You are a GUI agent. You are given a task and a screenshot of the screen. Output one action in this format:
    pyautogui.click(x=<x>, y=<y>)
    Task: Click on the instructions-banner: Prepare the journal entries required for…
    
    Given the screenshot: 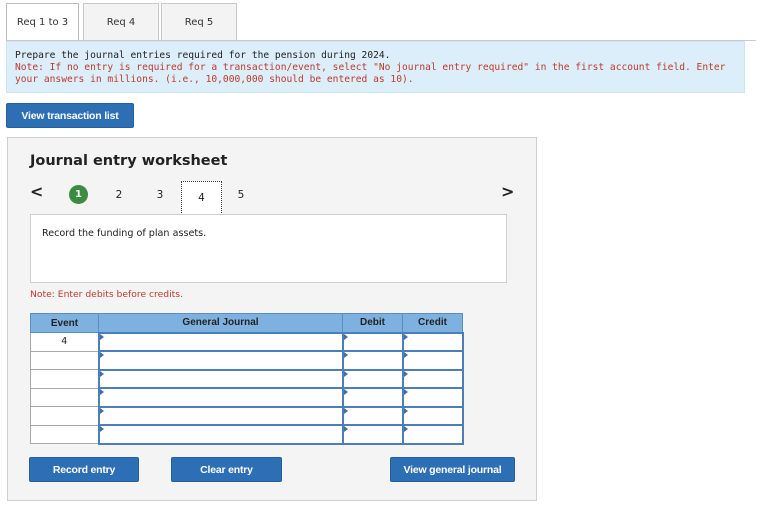 What is the action you would take?
    pyautogui.click(x=375, y=67)
    